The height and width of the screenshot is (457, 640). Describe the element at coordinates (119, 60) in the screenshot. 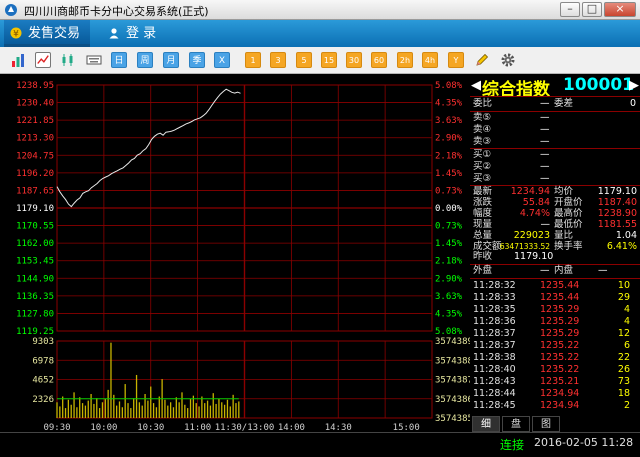

I see `period-day-button: 日` at that location.